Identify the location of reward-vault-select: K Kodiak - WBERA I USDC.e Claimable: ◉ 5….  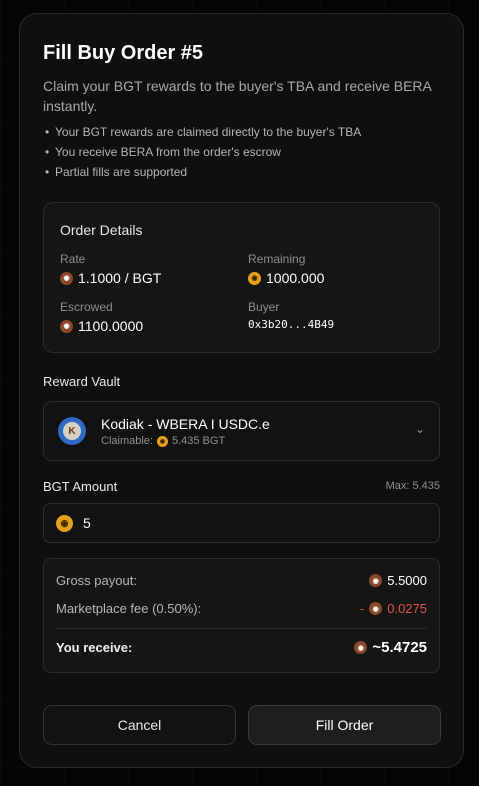
(241, 431).